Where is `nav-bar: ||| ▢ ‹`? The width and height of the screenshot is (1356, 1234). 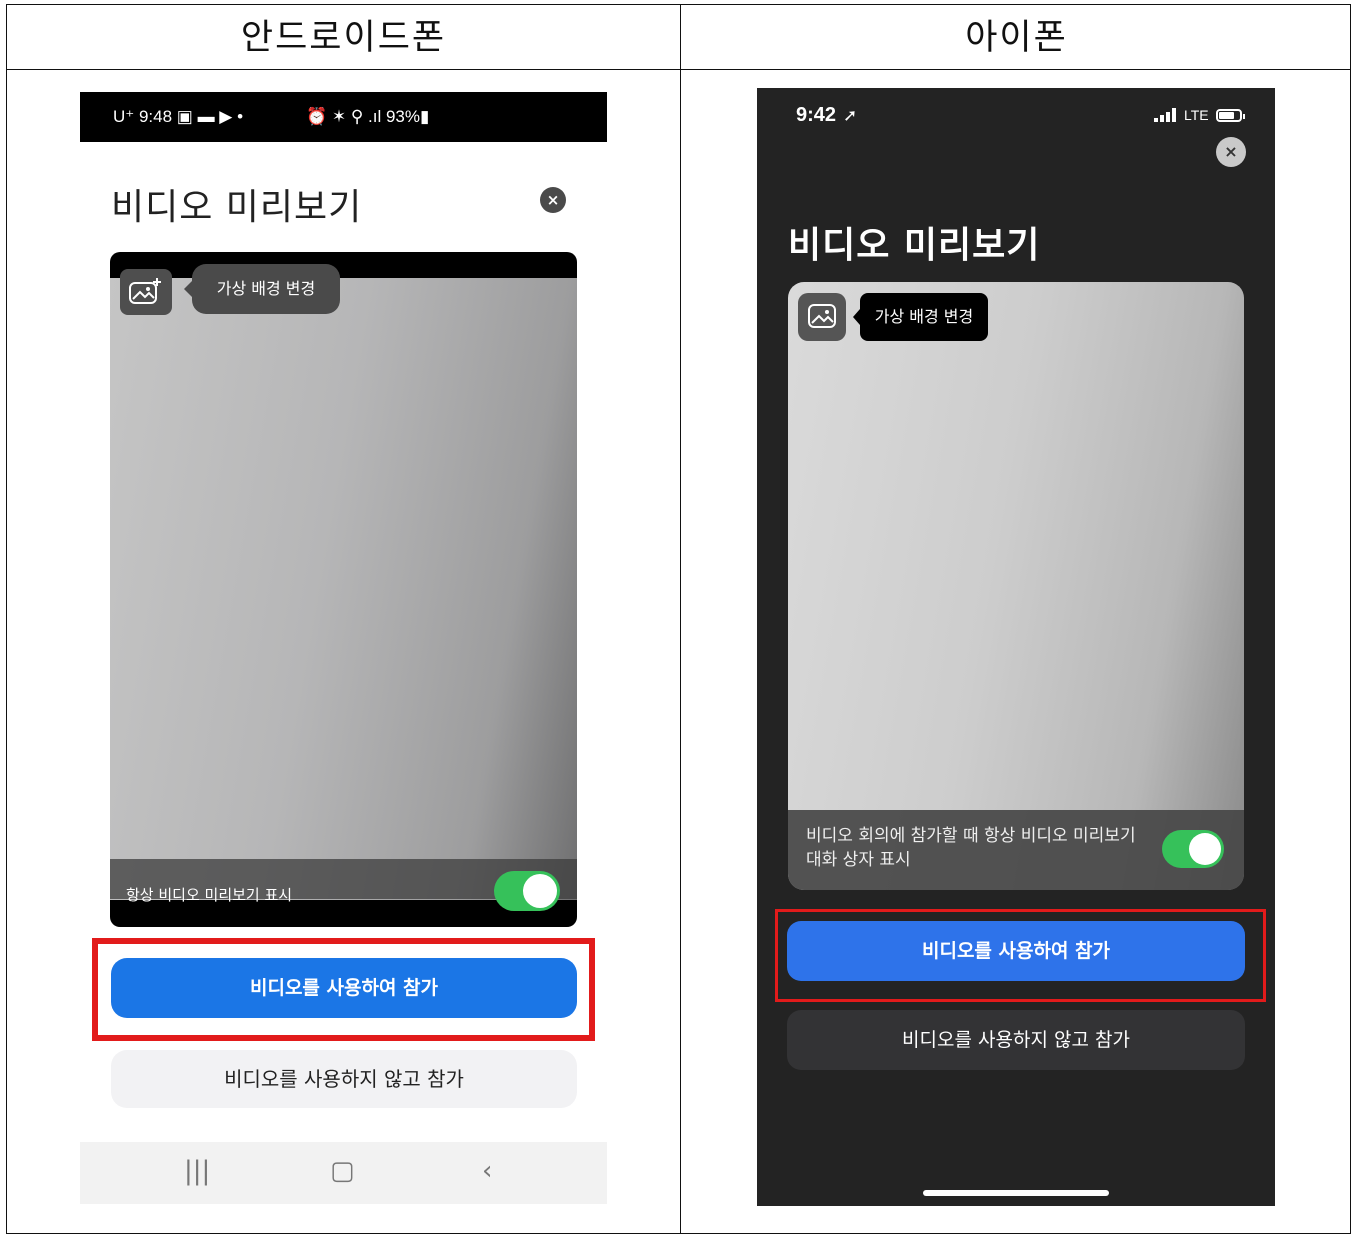
nav-bar: ||| ▢ ‹ is located at coordinates (343, 1173).